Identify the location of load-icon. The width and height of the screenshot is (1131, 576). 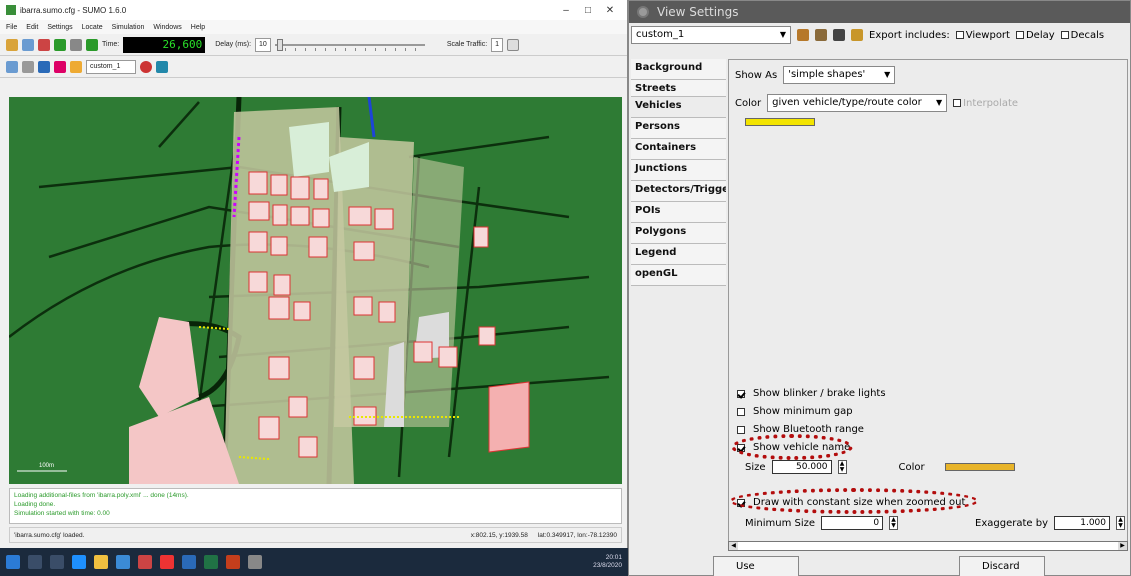
(857, 35).